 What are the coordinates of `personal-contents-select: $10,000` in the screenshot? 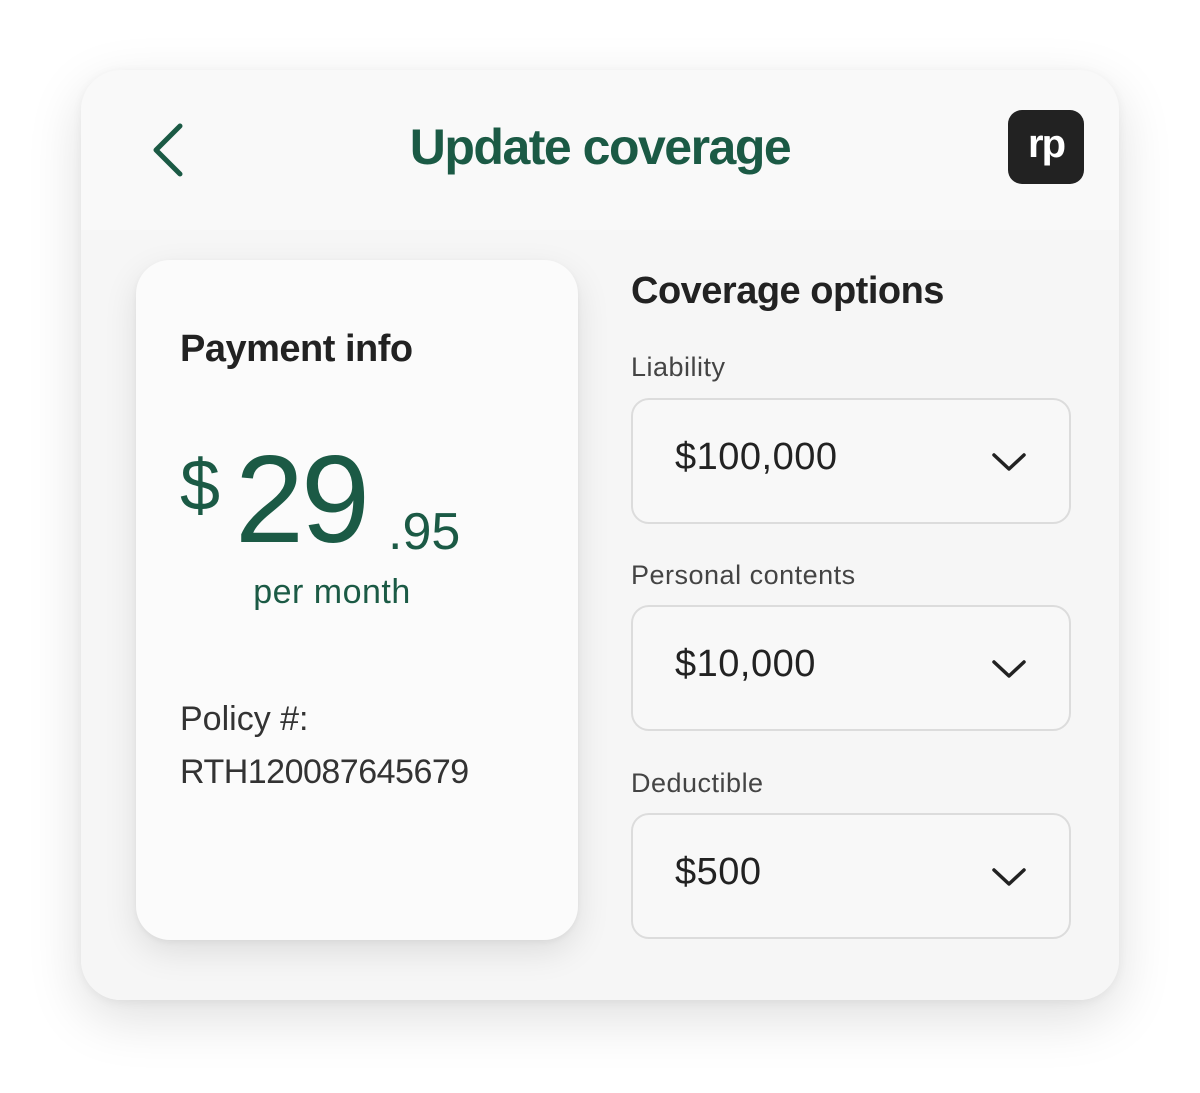 It's located at (851, 668).